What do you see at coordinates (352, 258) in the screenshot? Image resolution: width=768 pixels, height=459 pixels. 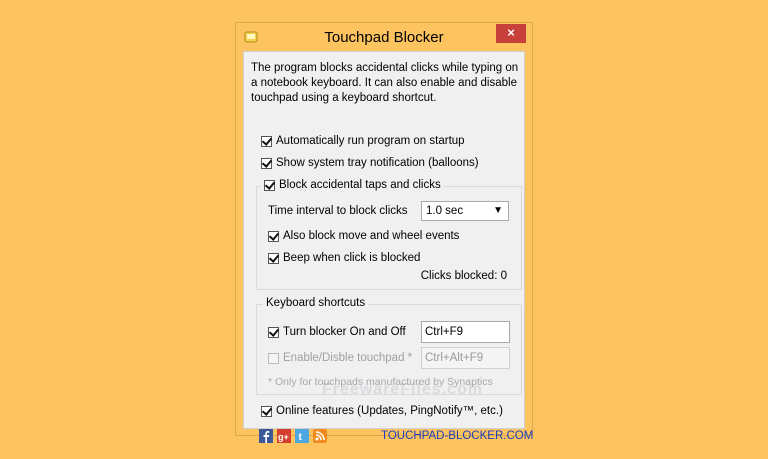 I see `beep-label: Beep when click is blocked` at bounding box center [352, 258].